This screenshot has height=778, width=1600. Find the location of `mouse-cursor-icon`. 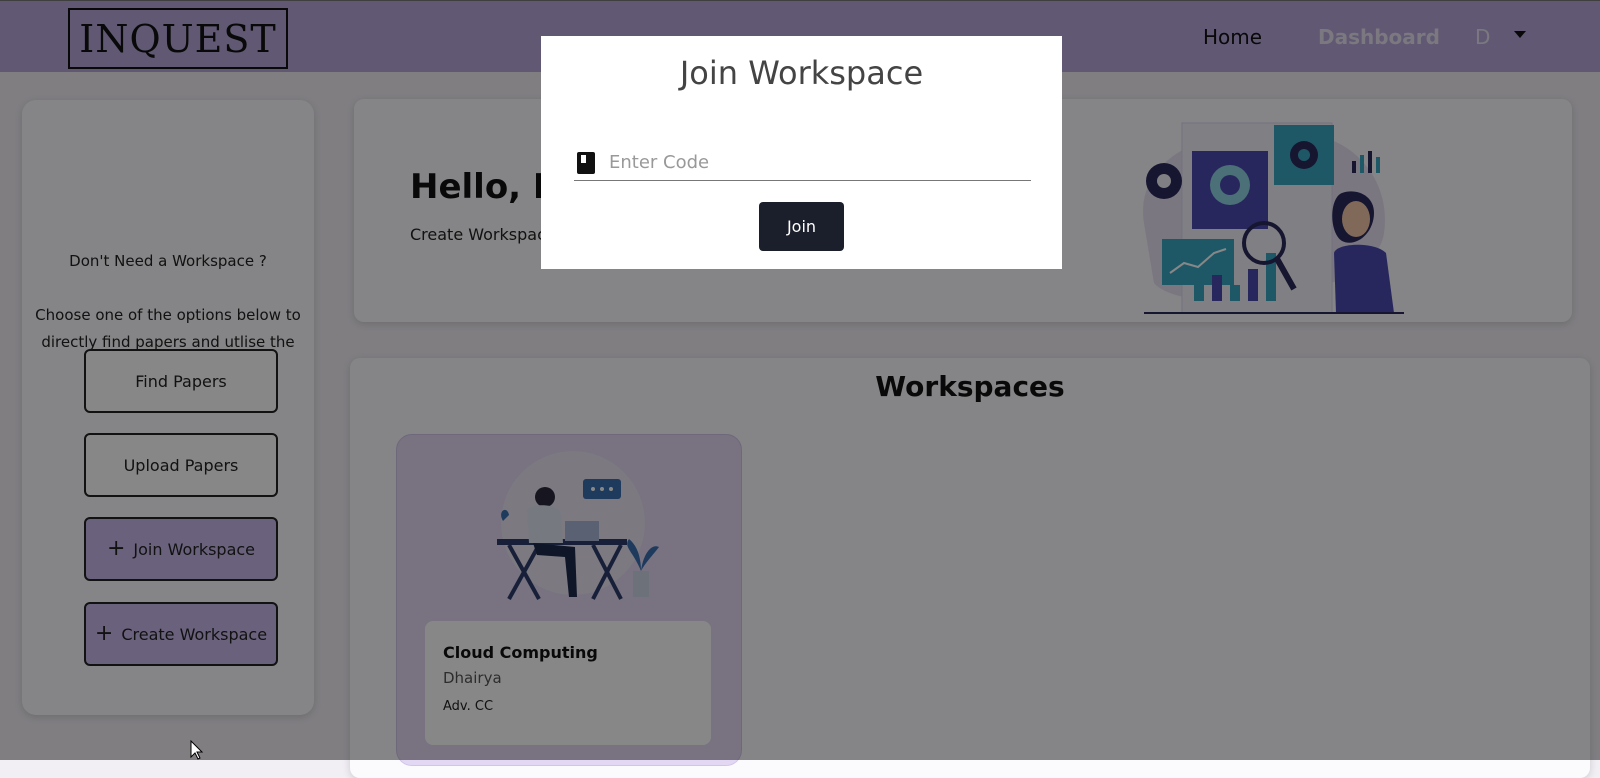

mouse-cursor-icon is located at coordinates (197, 750).